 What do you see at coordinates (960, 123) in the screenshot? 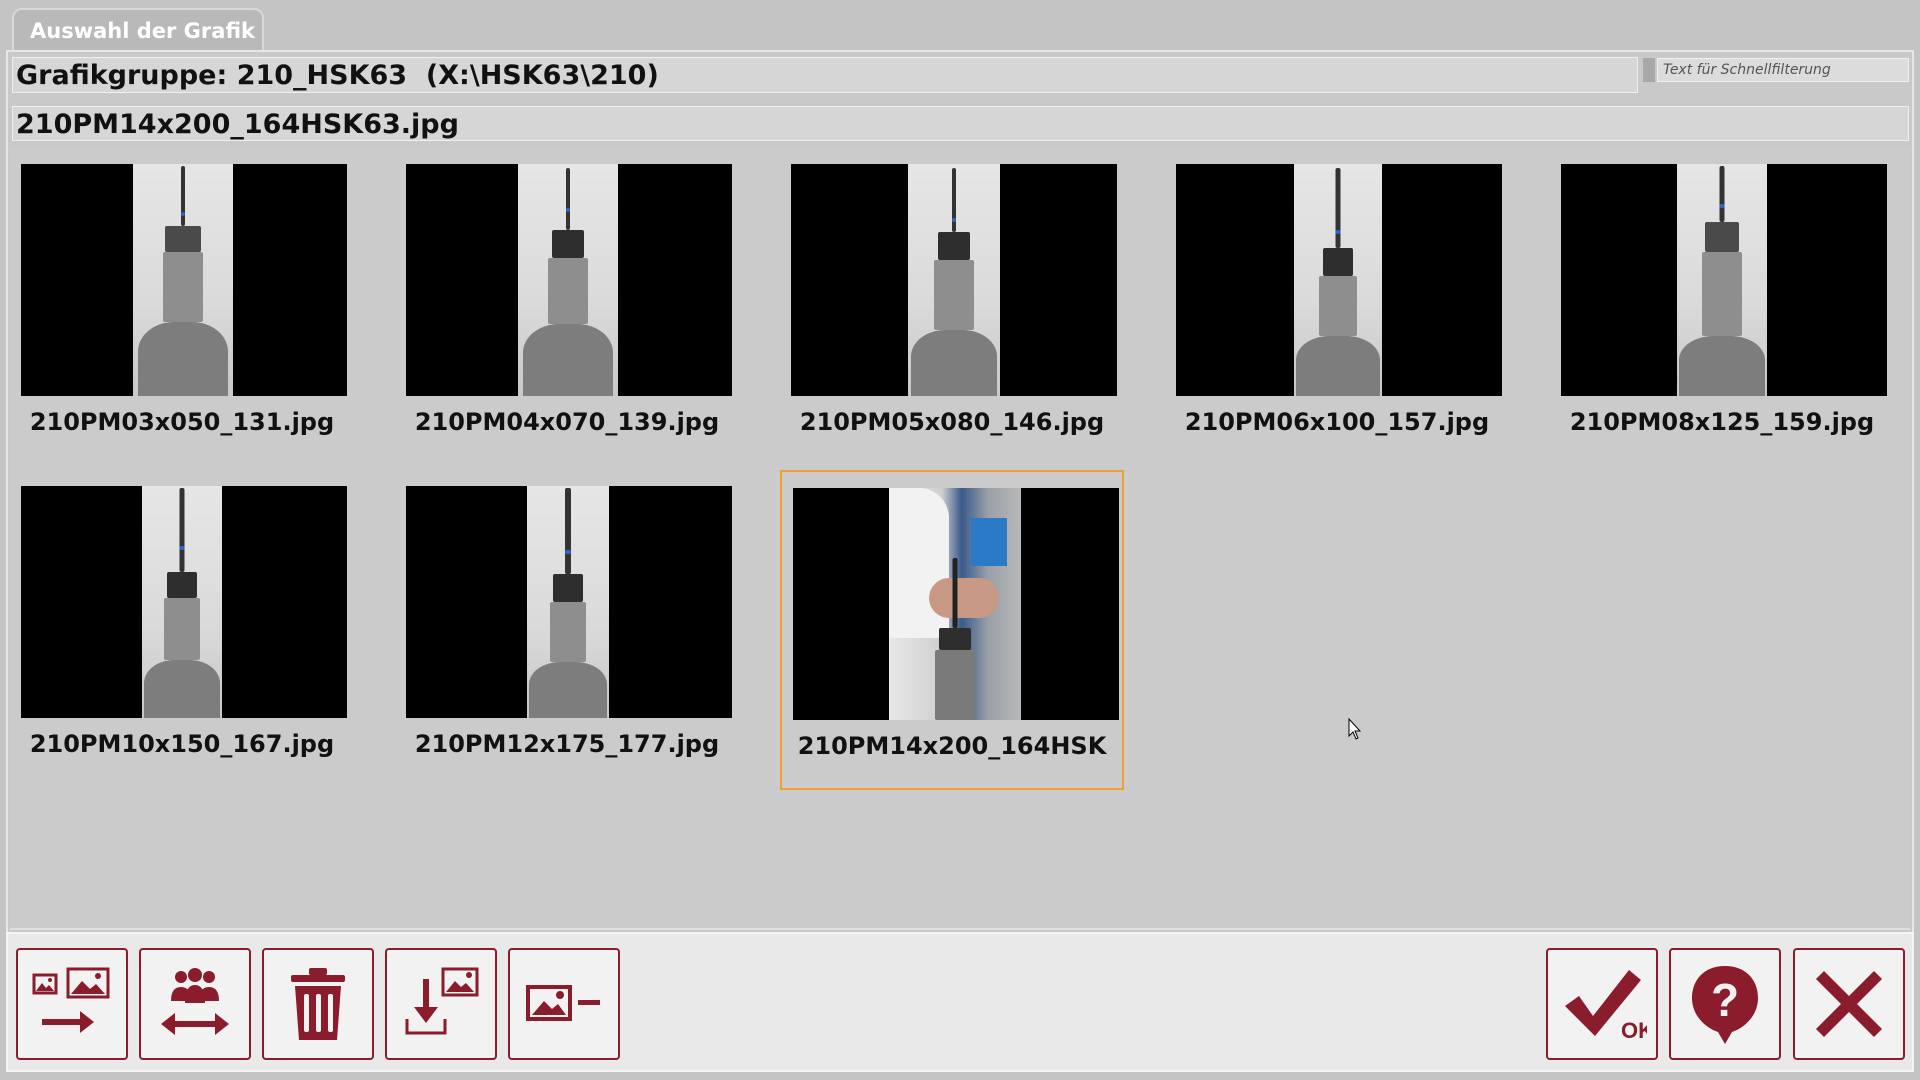
I see `selected-file-name: 210PM14x200_164HSK63.jpg` at bounding box center [960, 123].